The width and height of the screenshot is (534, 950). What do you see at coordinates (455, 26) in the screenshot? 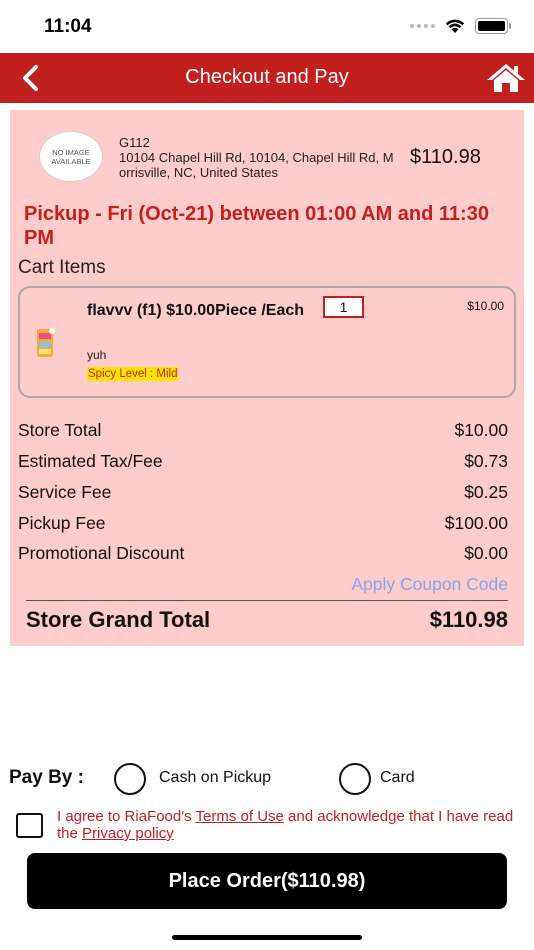
I see `wifi-icon` at bounding box center [455, 26].